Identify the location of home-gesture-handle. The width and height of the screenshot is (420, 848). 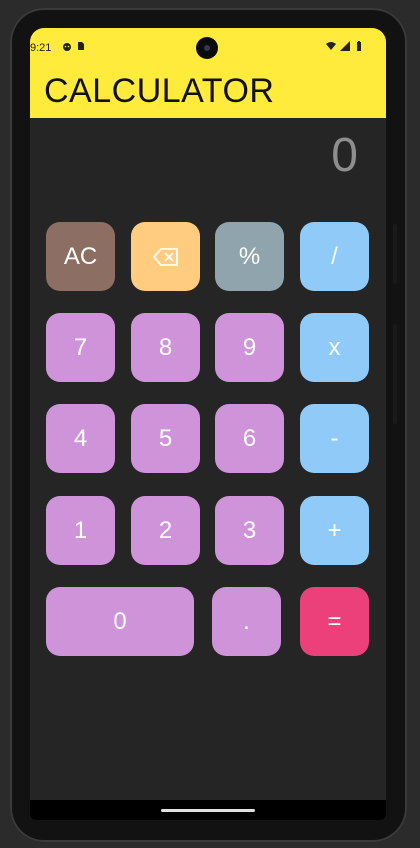
(208, 810).